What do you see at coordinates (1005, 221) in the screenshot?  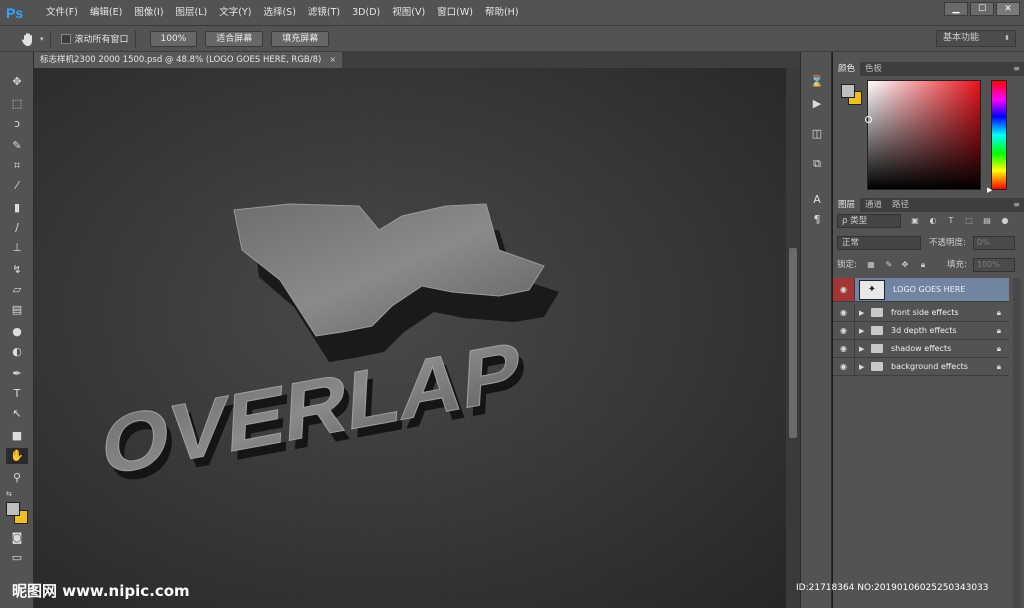 I see `filter-toggle-icon: ●` at bounding box center [1005, 221].